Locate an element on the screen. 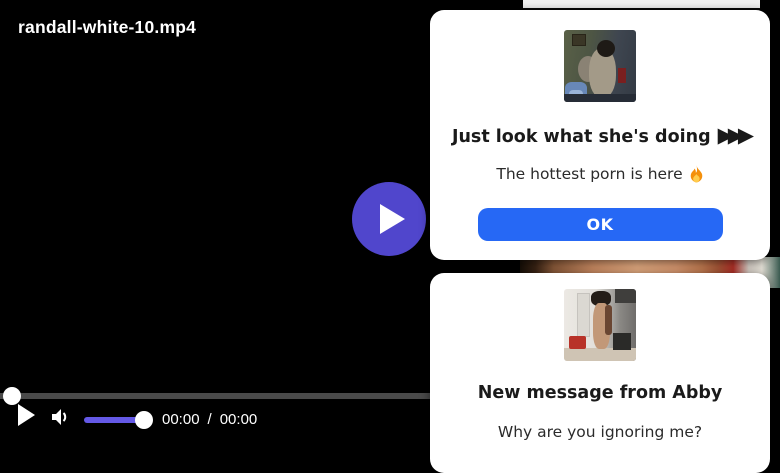 The image size is (780, 473). progress-handle is located at coordinates (12, 396).